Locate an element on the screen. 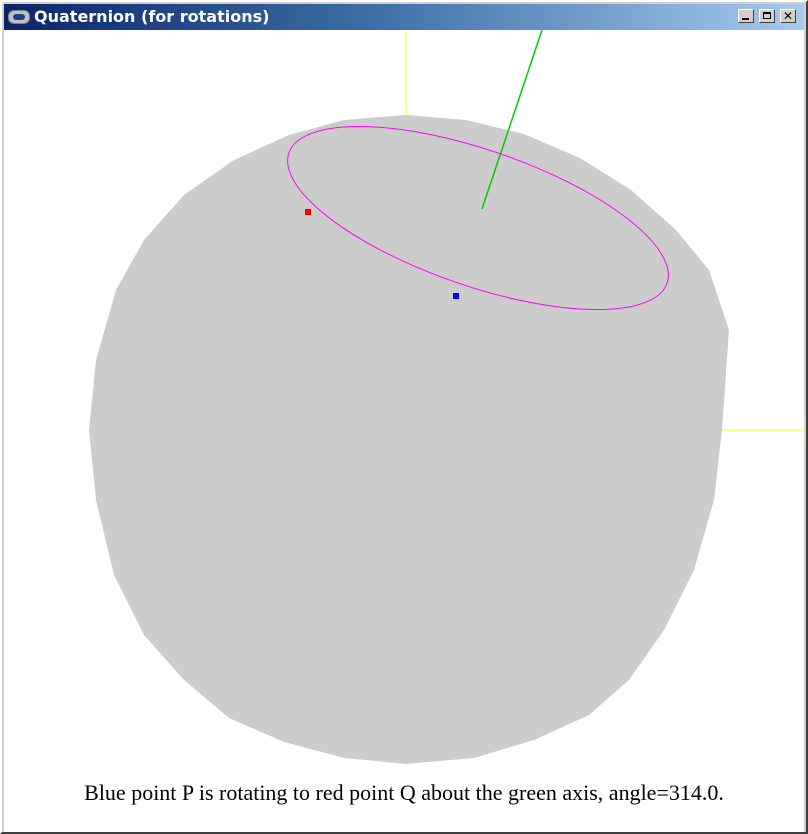 This screenshot has height=834, width=808. window-title: Quaternion (for rotations) is located at coordinates (152, 16).